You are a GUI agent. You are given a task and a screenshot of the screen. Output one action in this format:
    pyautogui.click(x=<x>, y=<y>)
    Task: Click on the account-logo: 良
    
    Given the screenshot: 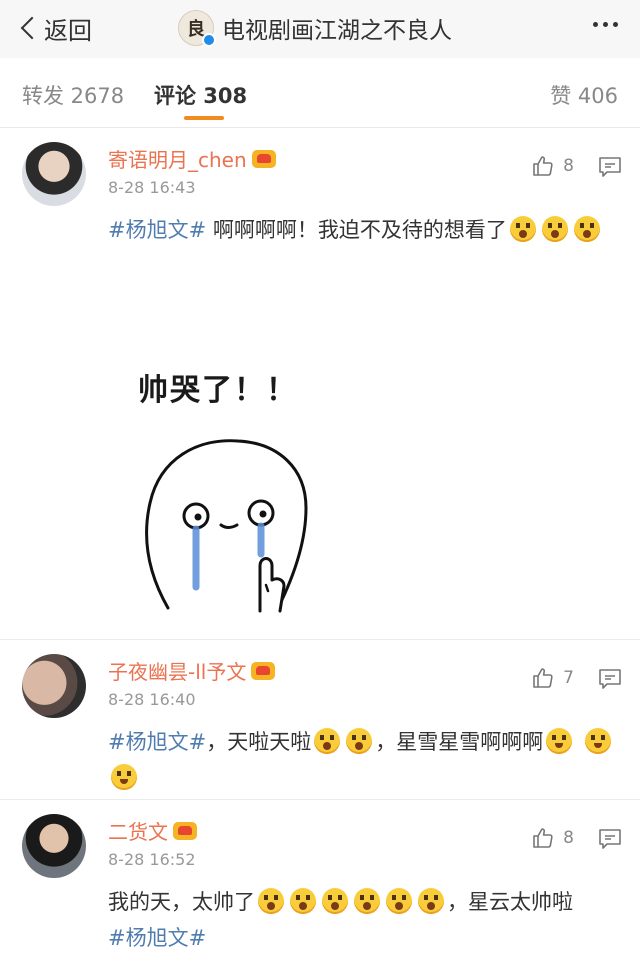 What is the action you would take?
    pyautogui.click(x=197, y=28)
    